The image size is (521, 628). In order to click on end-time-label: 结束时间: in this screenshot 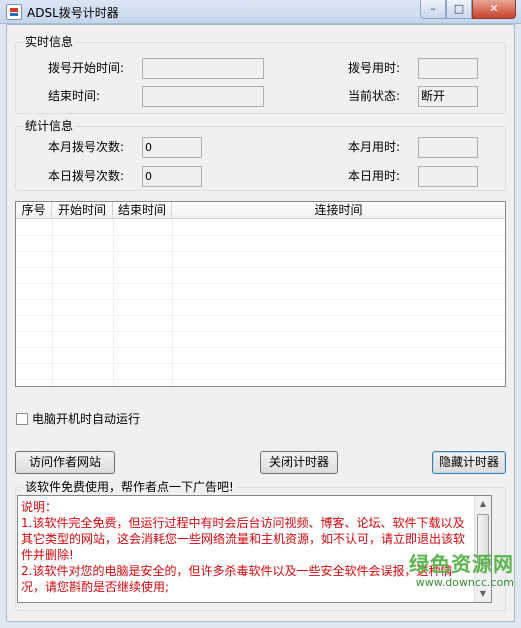, I will do `click(74, 96)`.